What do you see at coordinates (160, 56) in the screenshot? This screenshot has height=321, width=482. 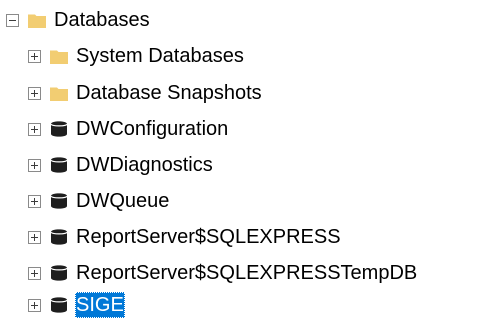 I see `tree-node-label: System Databases` at bounding box center [160, 56].